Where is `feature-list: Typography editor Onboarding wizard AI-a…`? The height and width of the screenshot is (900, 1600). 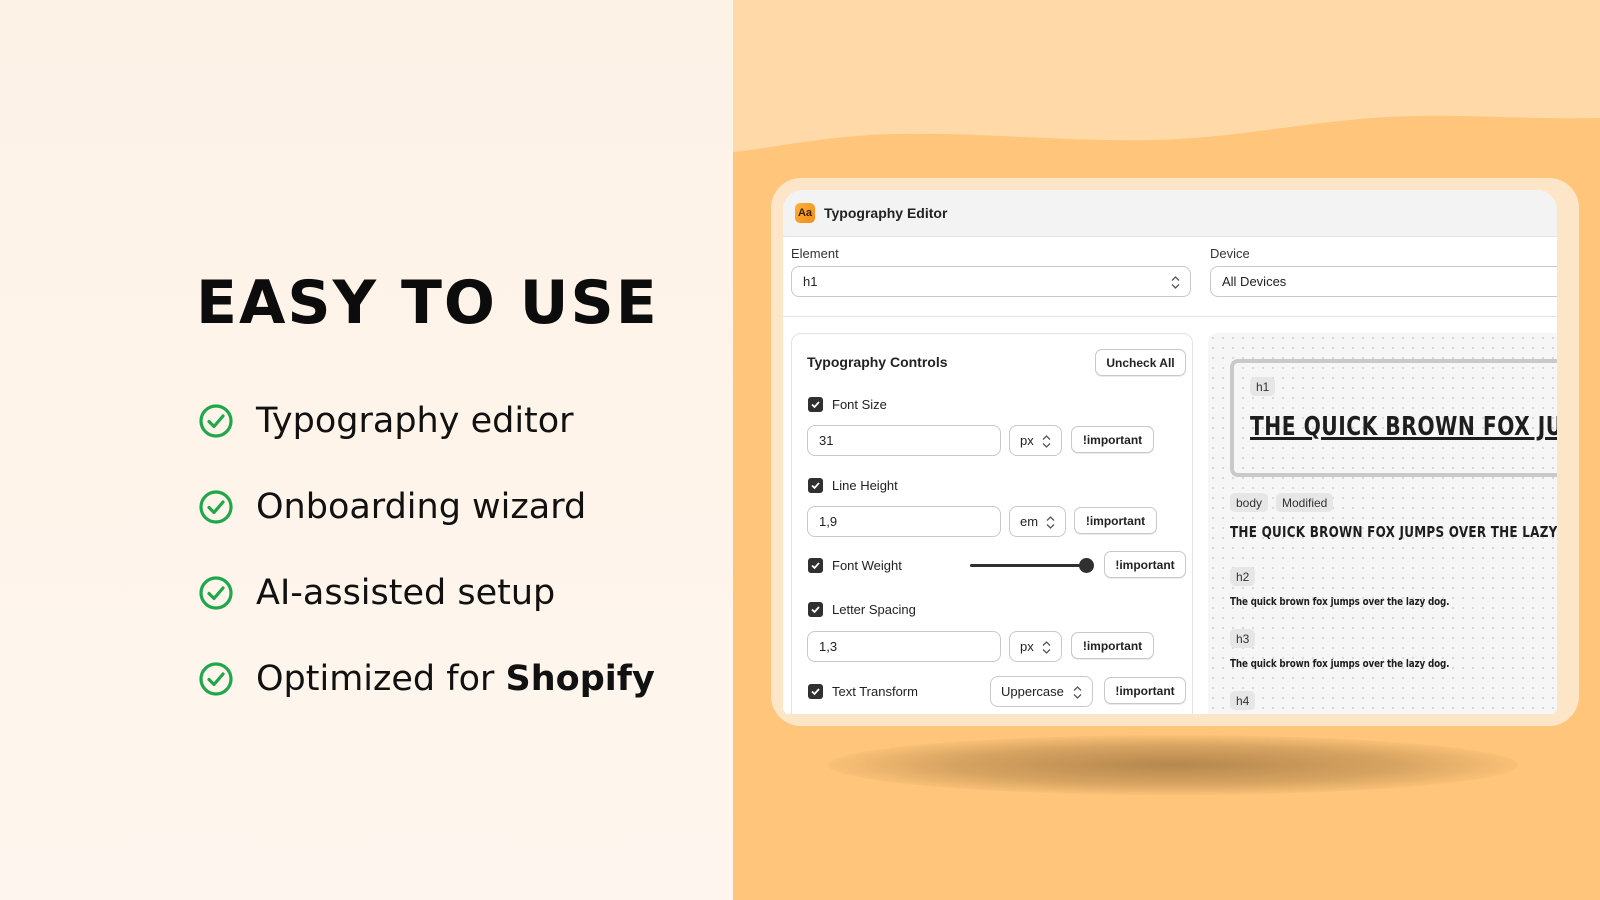 feature-list: Typography editor Onboarding wizard AI-a… is located at coordinates (426, 550).